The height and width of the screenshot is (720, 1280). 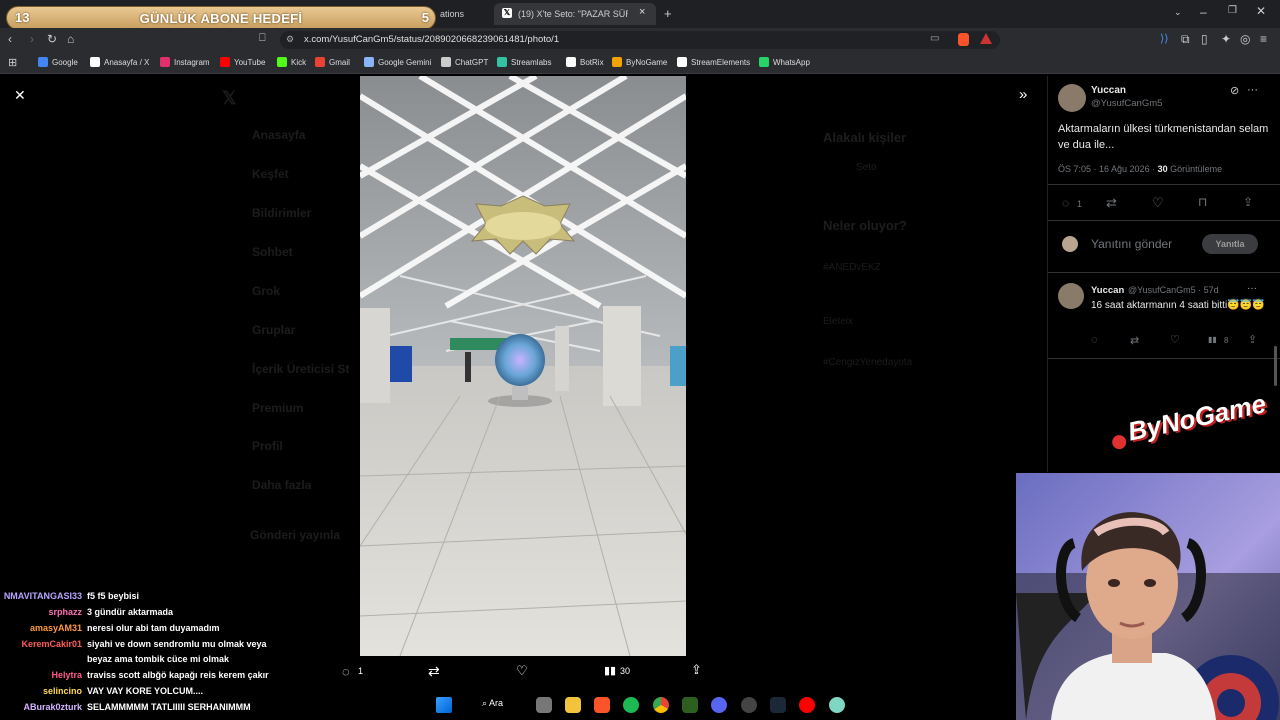 I want to click on windows-start-icon, so click(x=444, y=705).